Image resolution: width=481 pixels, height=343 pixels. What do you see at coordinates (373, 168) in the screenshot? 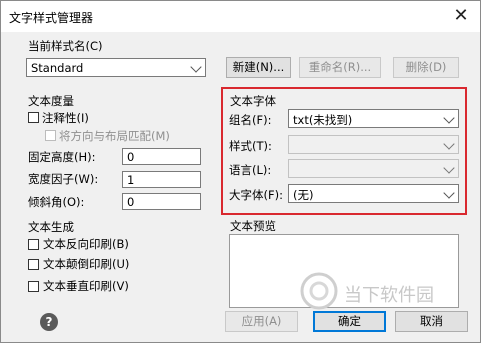
I see `language-select` at bounding box center [373, 168].